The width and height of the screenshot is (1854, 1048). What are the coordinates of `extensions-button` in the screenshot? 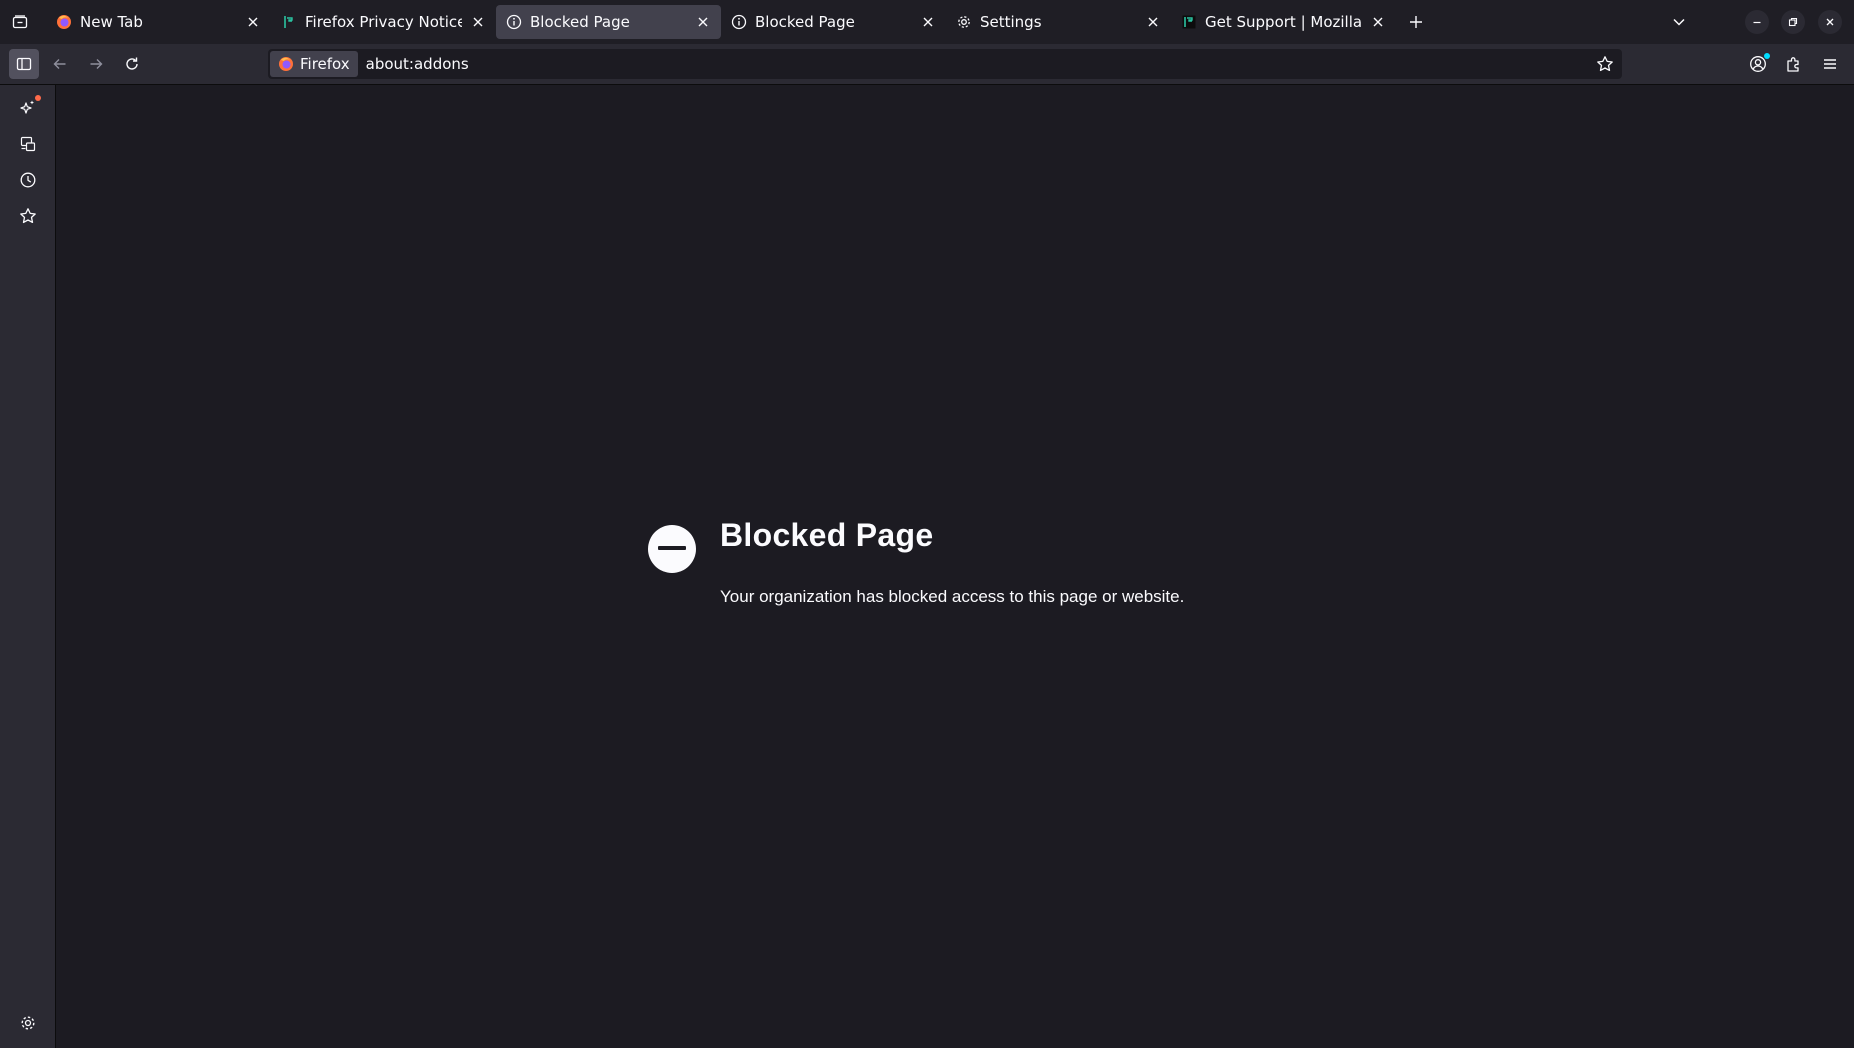 It's located at (1794, 64).